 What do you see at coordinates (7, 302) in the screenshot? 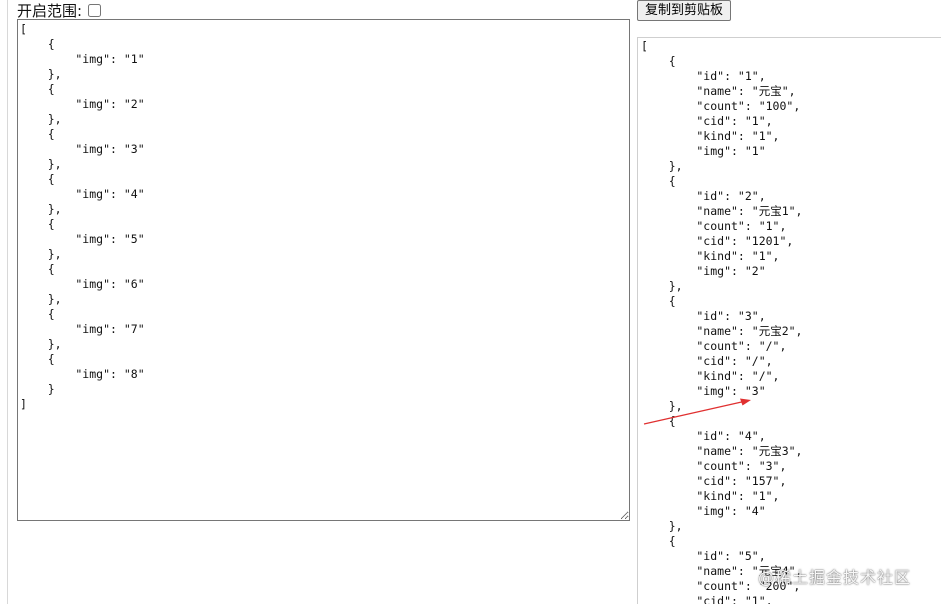
I see `page-left-border` at bounding box center [7, 302].